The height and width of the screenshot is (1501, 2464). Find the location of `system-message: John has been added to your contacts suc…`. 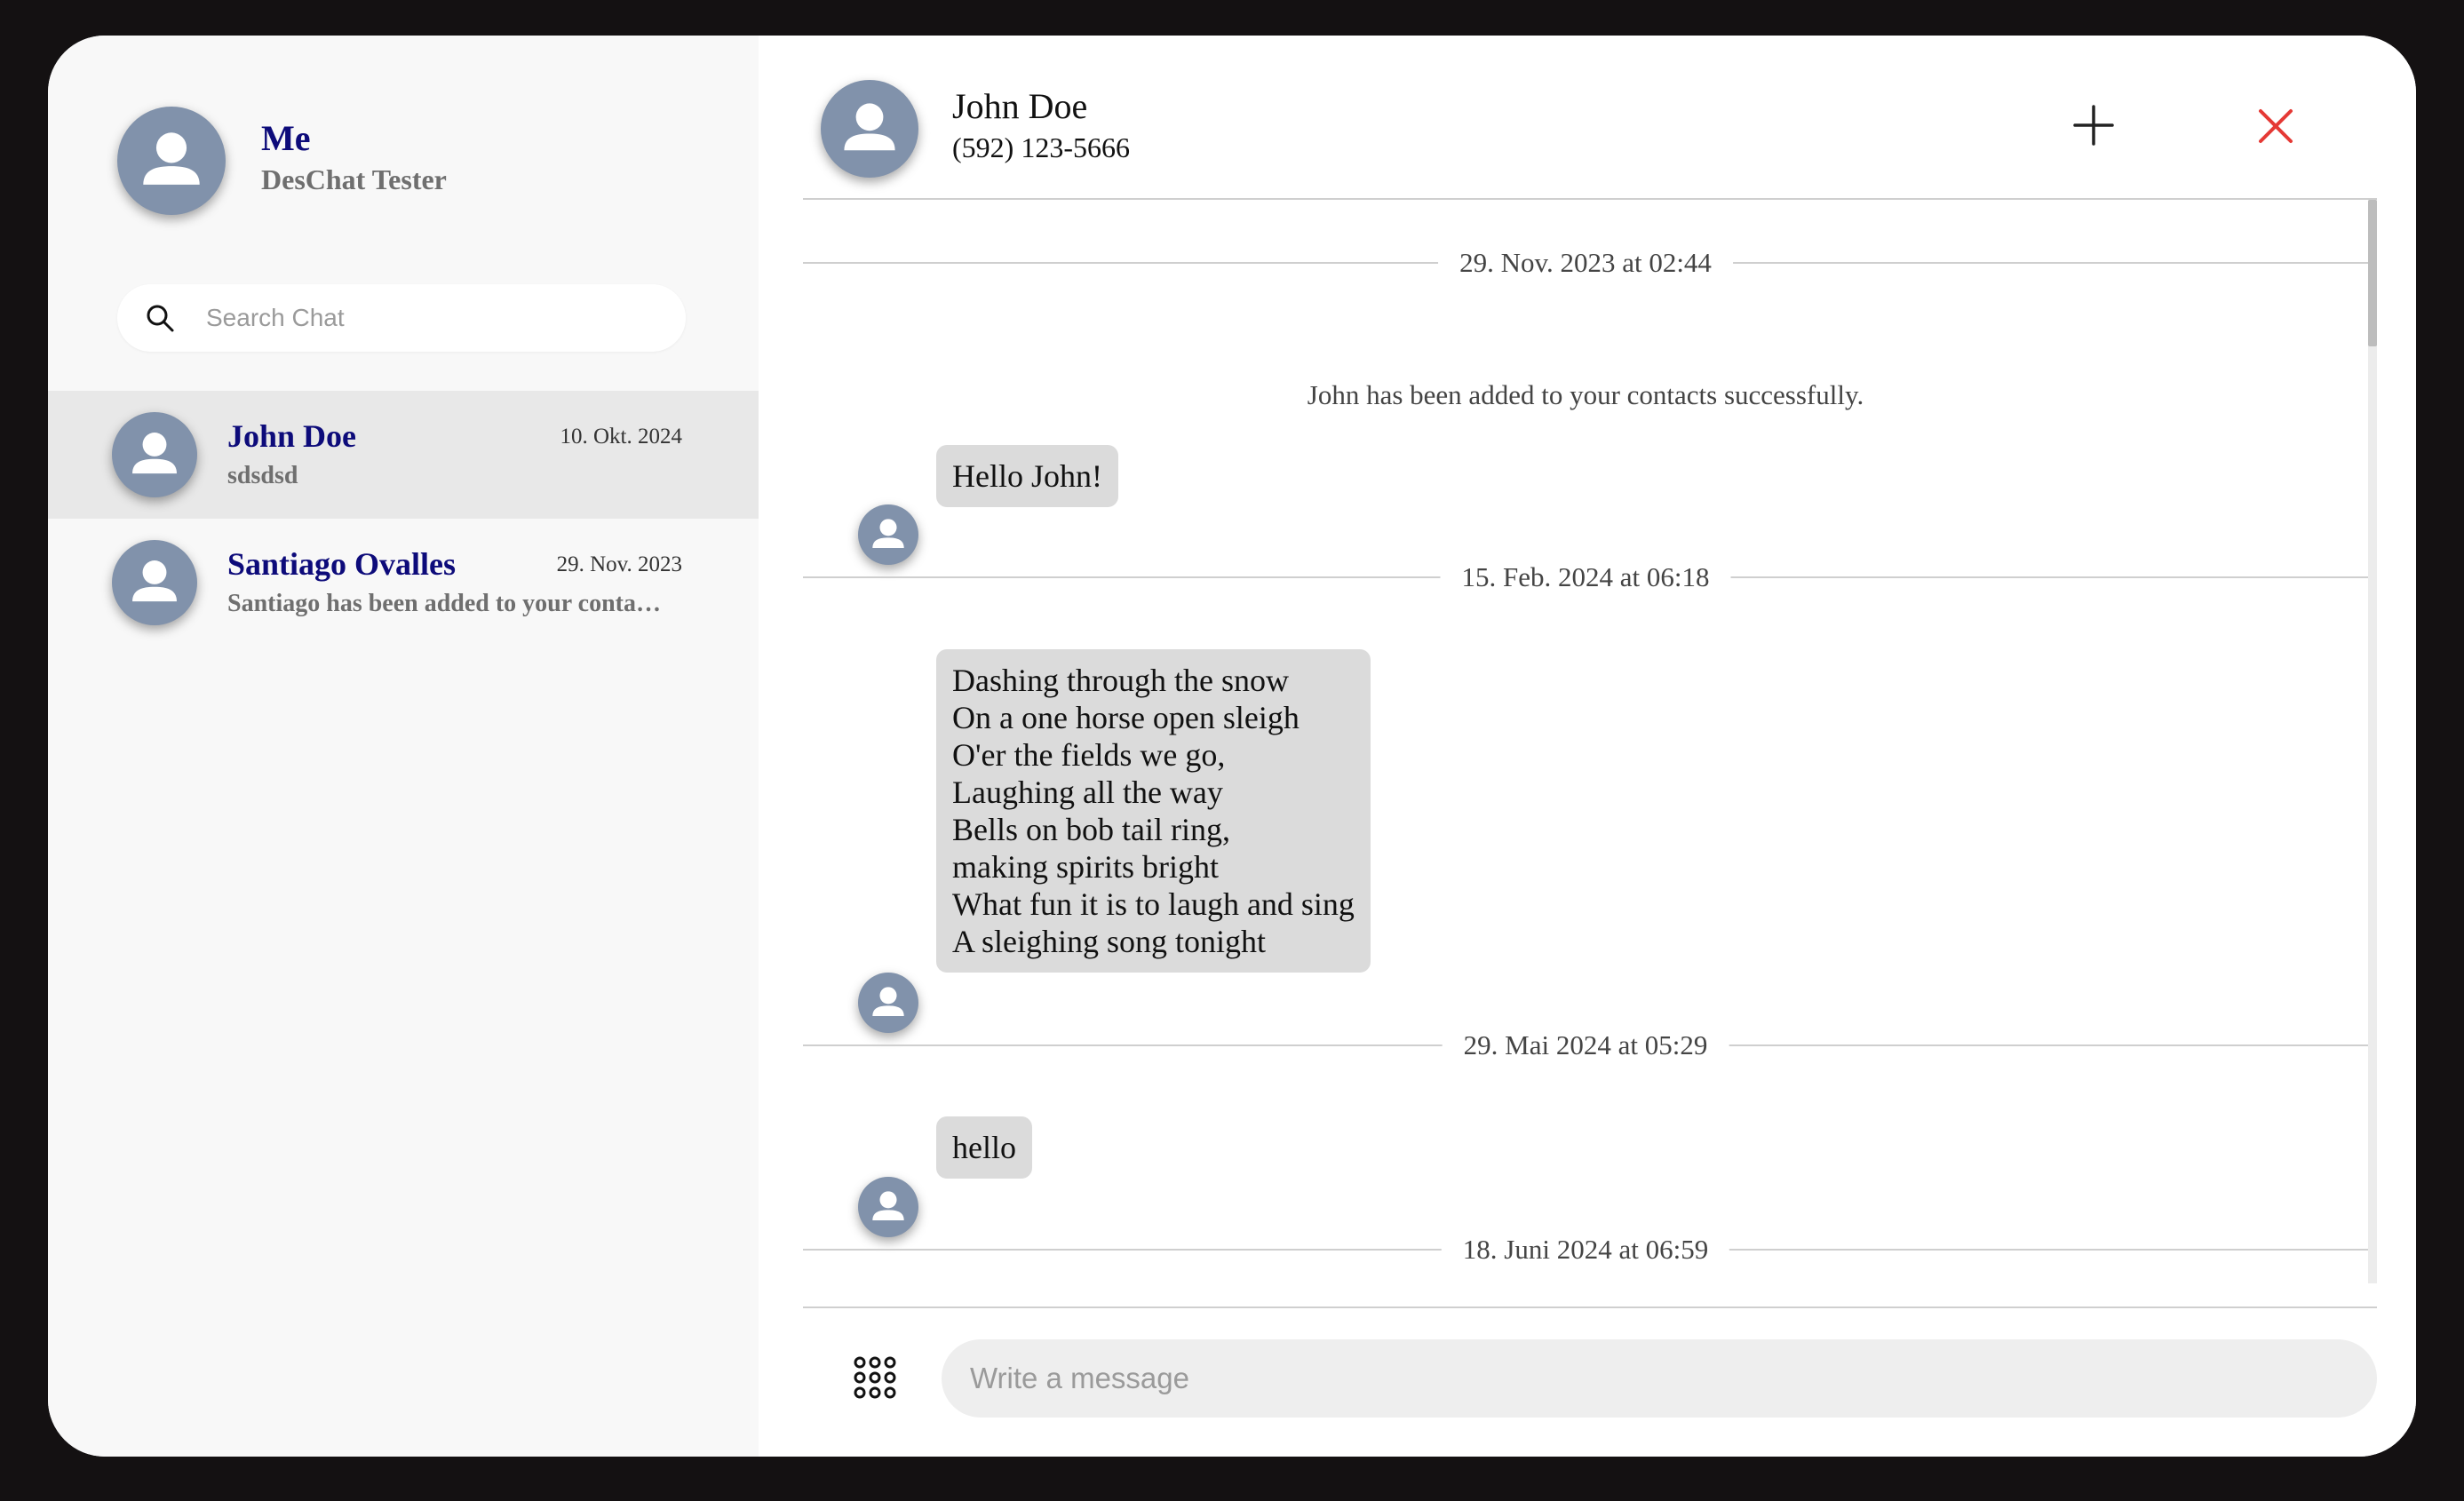

system-message: John has been added to your contacts suc… is located at coordinates (1585, 394).